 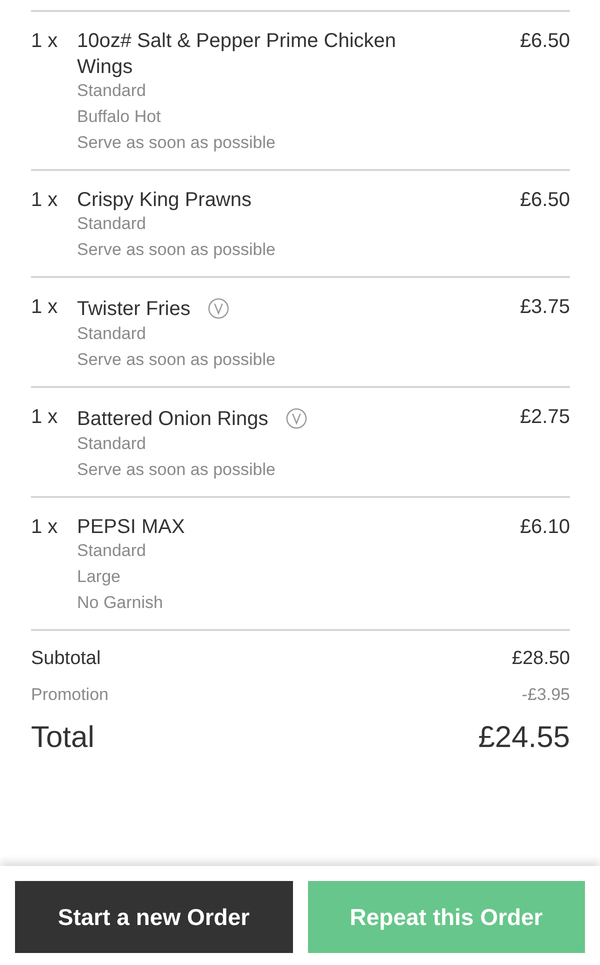 What do you see at coordinates (153, 917) in the screenshot?
I see `order-button: Start a new Order` at bounding box center [153, 917].